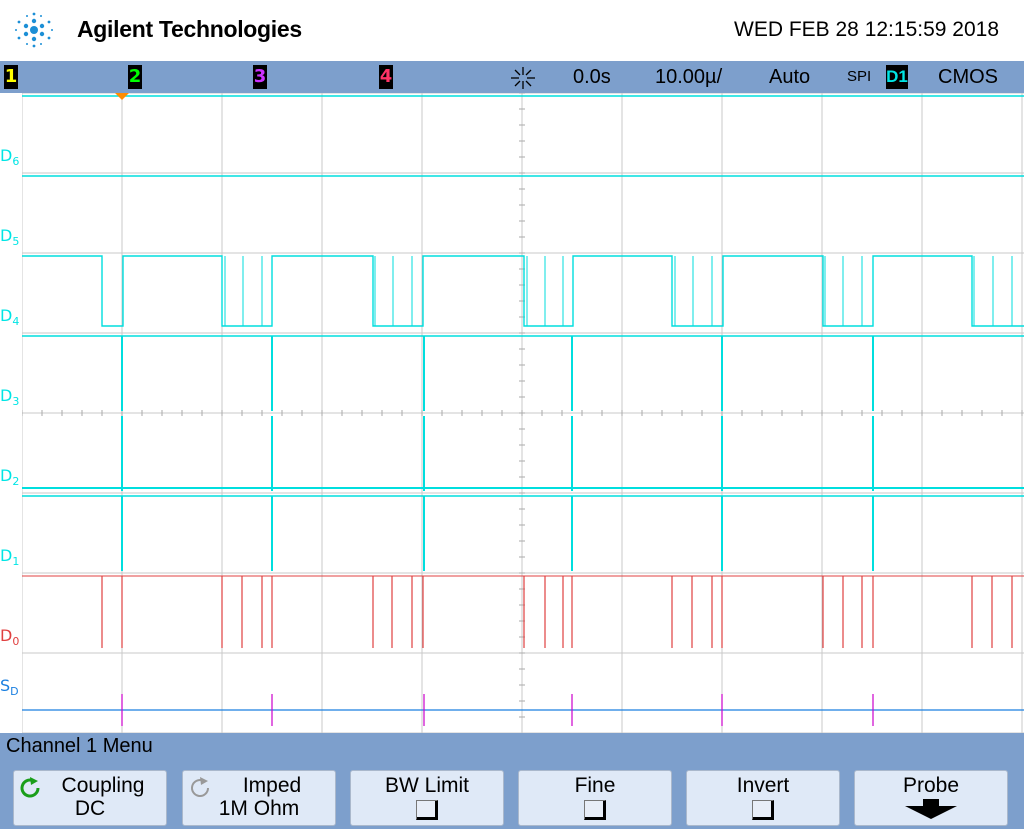  I want to click on trigger-mode: Auto, so click(790, 77).